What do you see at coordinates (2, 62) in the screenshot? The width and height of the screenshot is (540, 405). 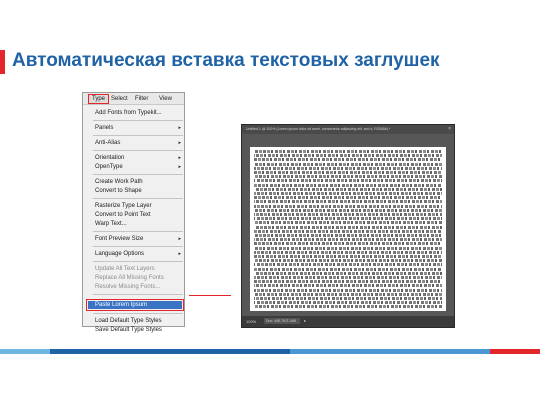 I see `title-accent-bar` at bounding box center [2, 62].